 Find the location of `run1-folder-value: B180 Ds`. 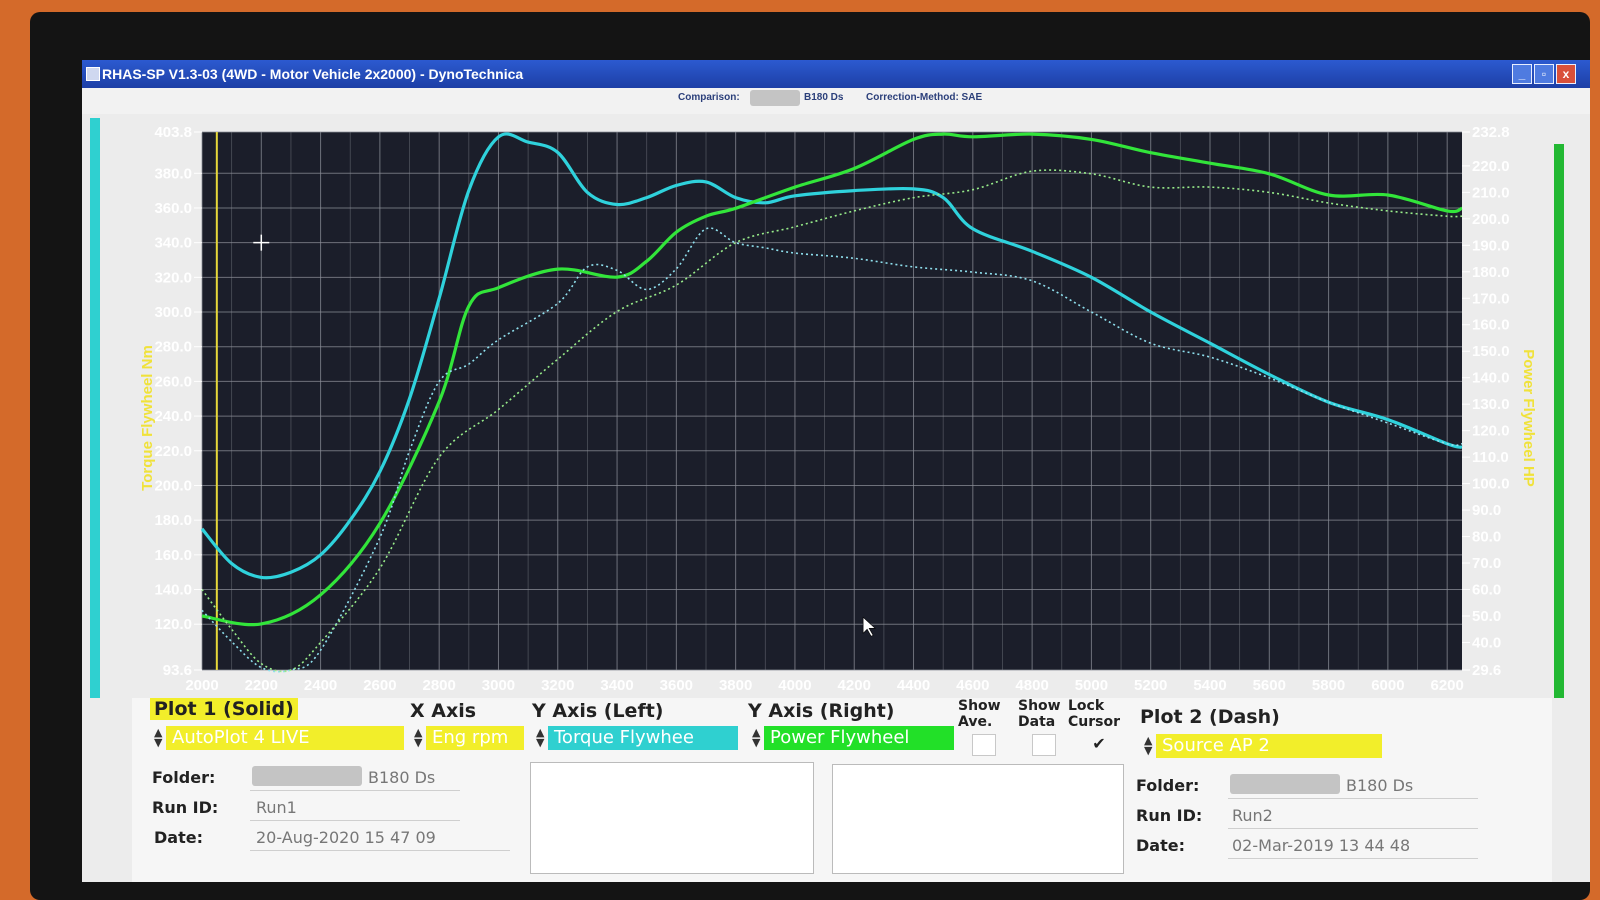

run1-folder-value: B180 Ds is located at coordinates (402, 777).